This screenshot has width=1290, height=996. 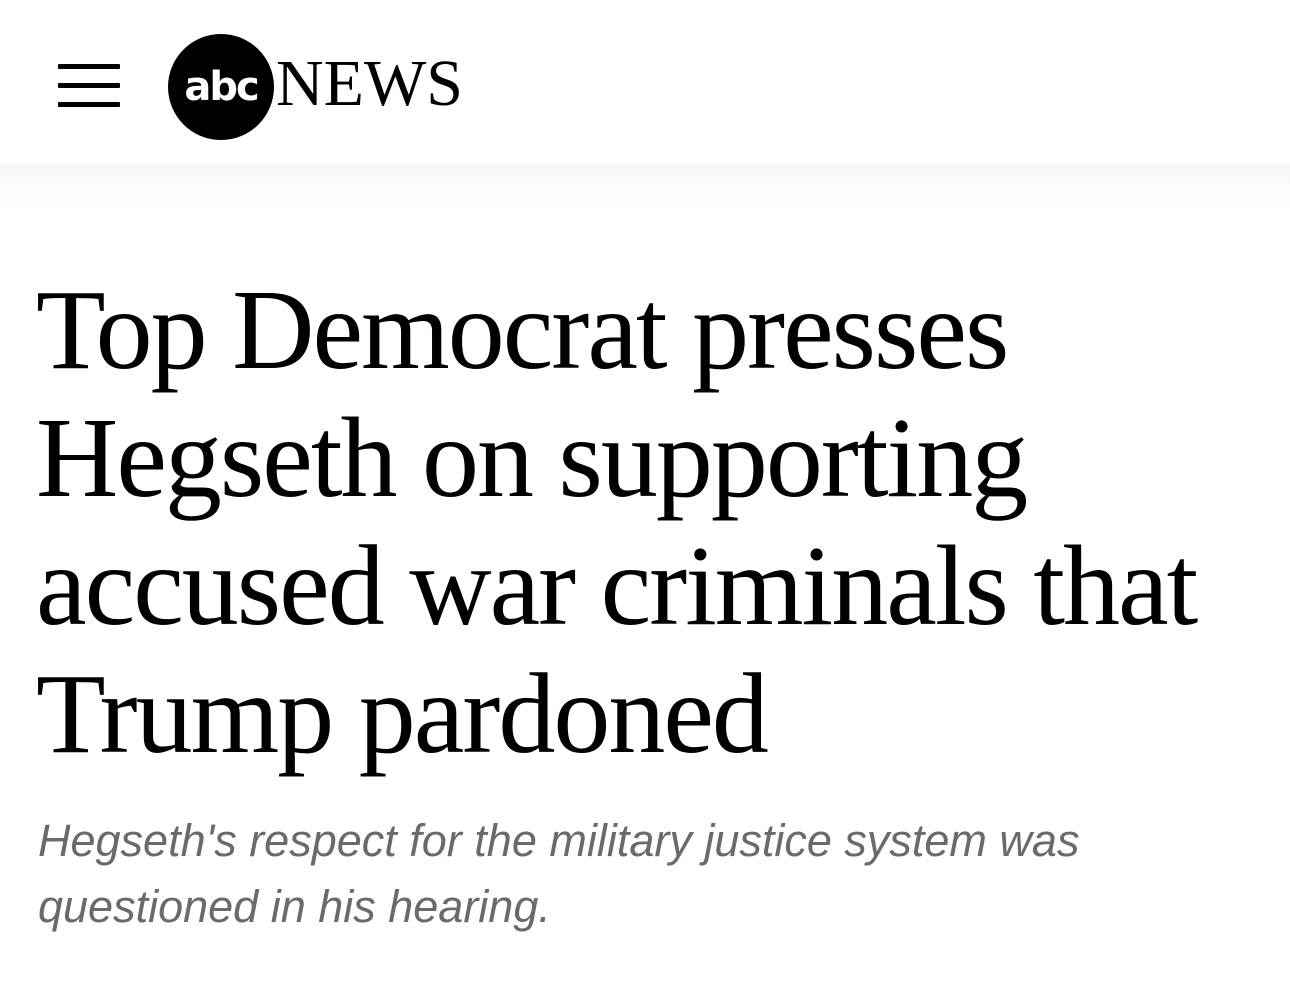 What do you see at coordinates (645, 185) in the screenshot?
I see `header-shadow` at bounding box center [645, 185].